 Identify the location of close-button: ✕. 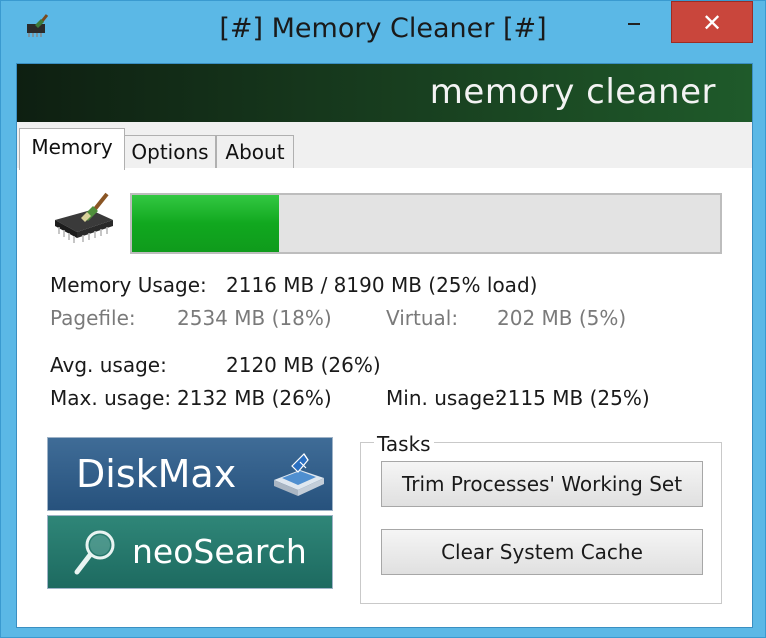
(712, 22).